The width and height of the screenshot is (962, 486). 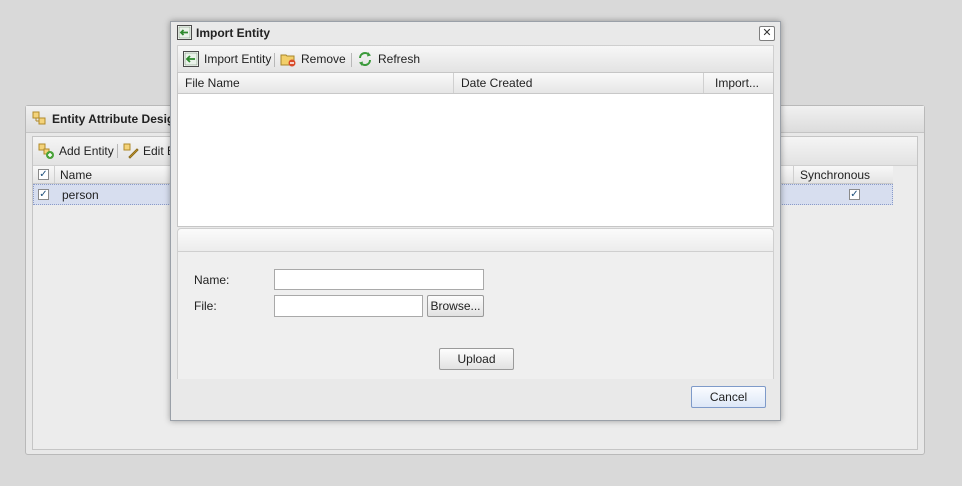 What do you see at coordinates (323, 59) in the screenshot?
I see `remove-button: Remove` at bounding box center [323, 59].